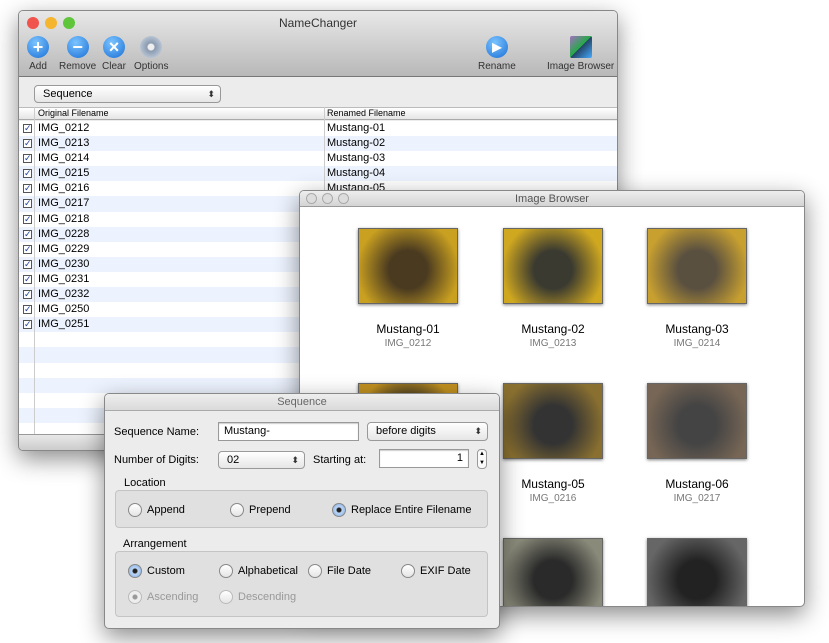 This screenshot has width=829, height=643. Describe the element at coordinates (318, 158) in the screenshot. I see `table-row: ✓ IMG_0214 Mustang-03` at that location.